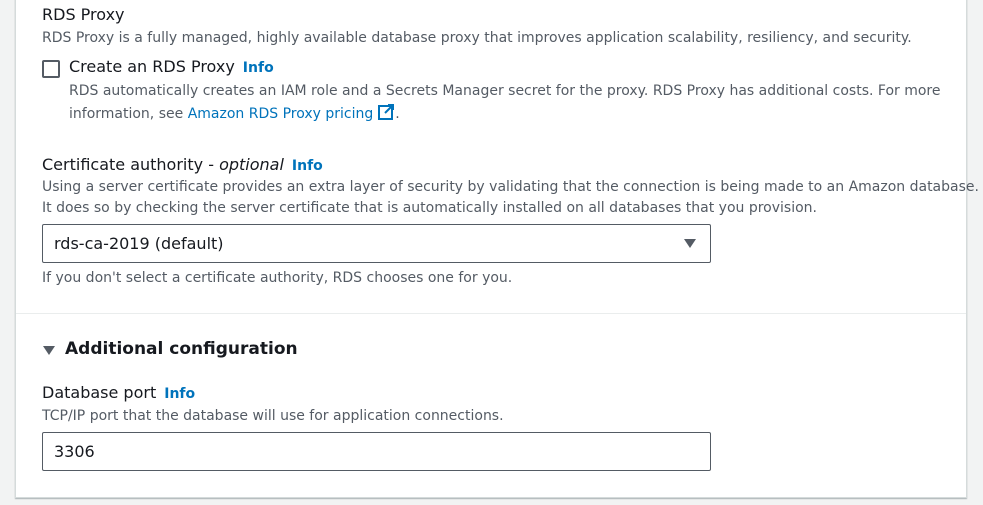 The height and width of the screenshot is (505, 983). What do you see at coordinates (128, 164) in the screenshot?
I see `certificate-authority-label: Certificate authority -` at bounding box center [128, 164].